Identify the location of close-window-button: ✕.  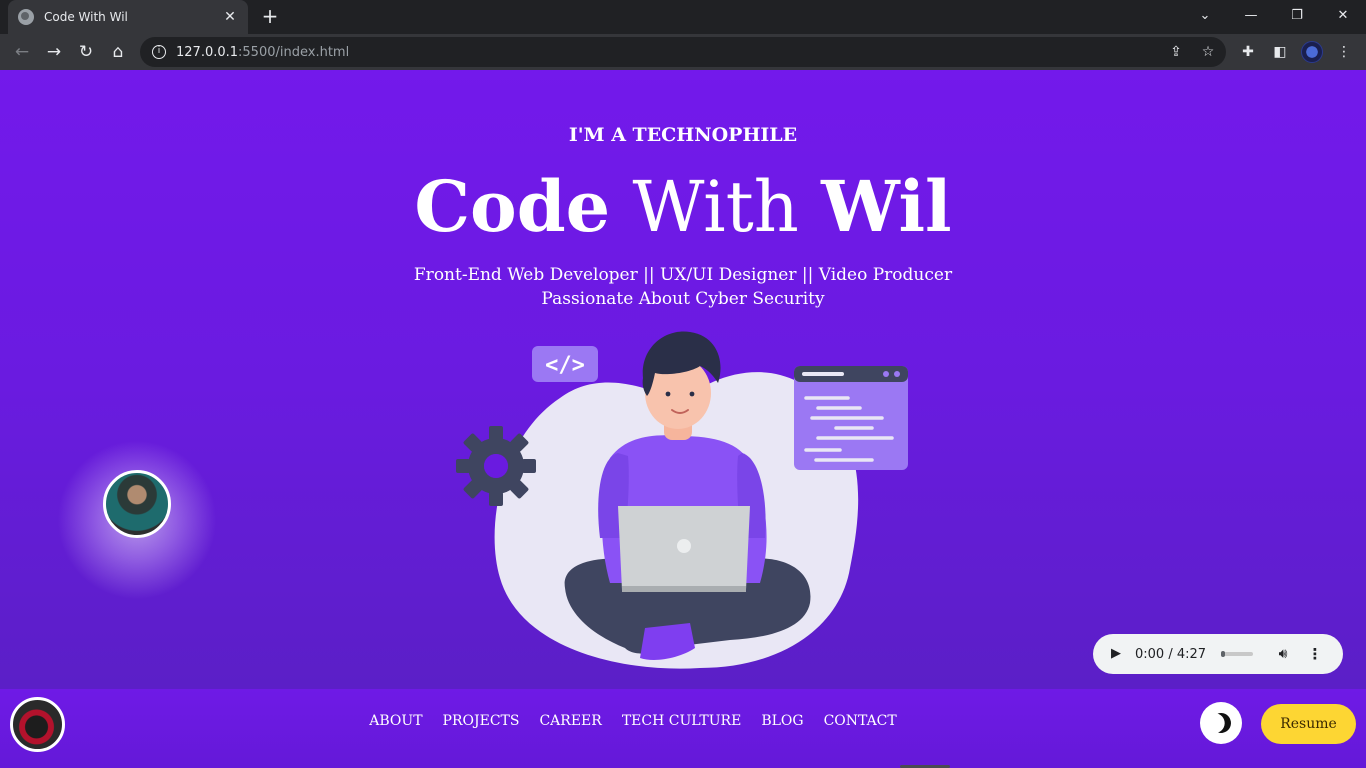
(1343, 15).